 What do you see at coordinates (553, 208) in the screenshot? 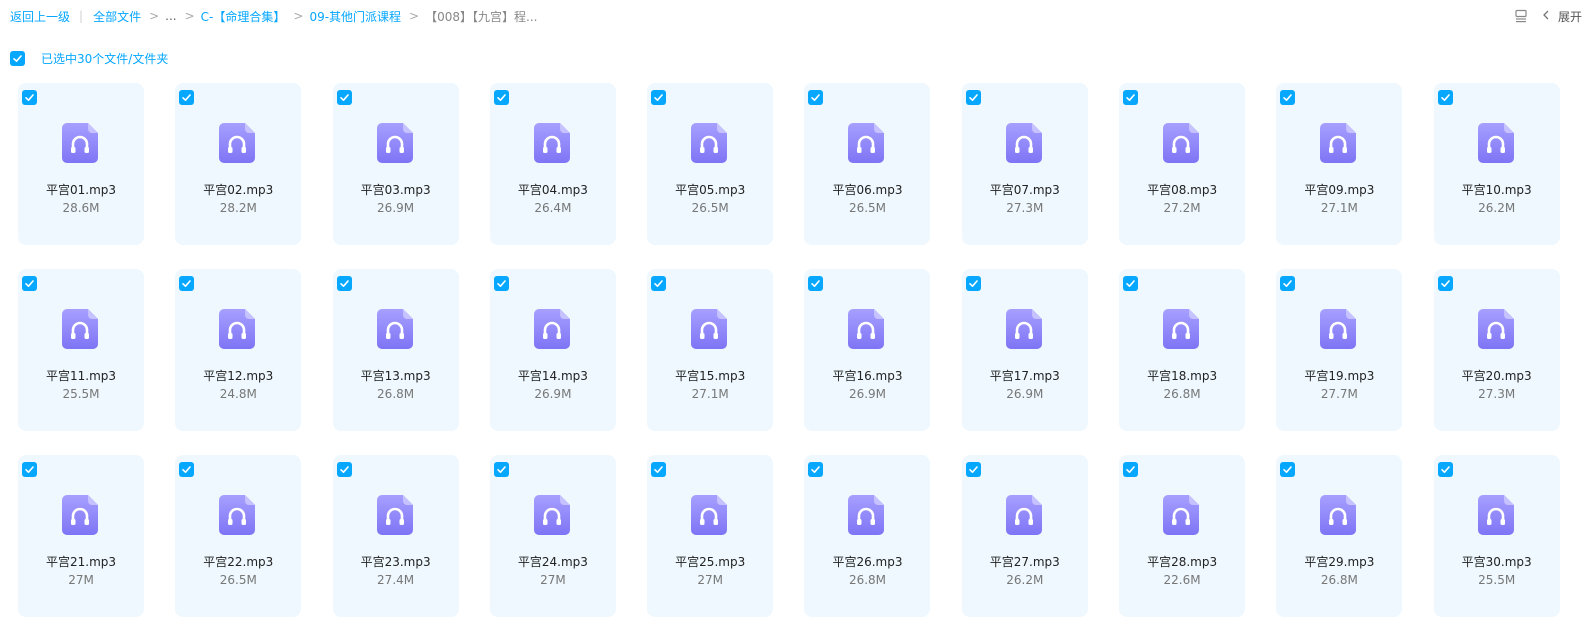
I see `file-size: 26.4M` at bounding box center [553, 208].